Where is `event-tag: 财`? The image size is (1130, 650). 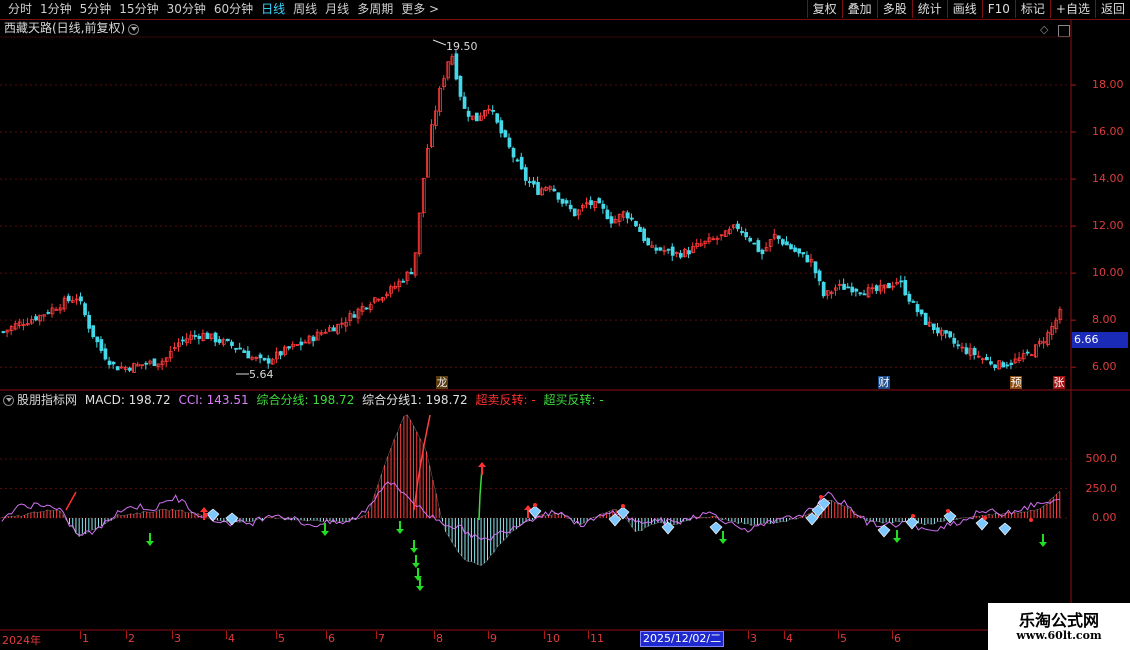 event-tag: 财 is located at coordinates (884, 382).